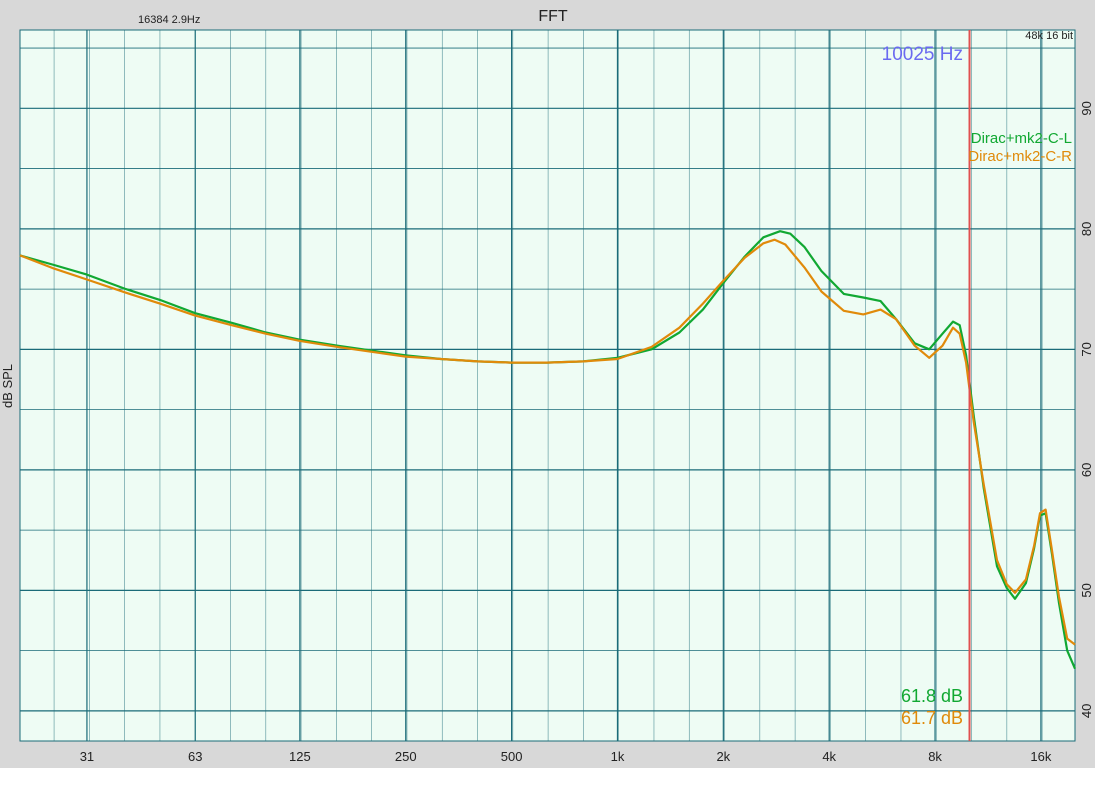  I want to click on chart-title: FFT, so click(553, 16).